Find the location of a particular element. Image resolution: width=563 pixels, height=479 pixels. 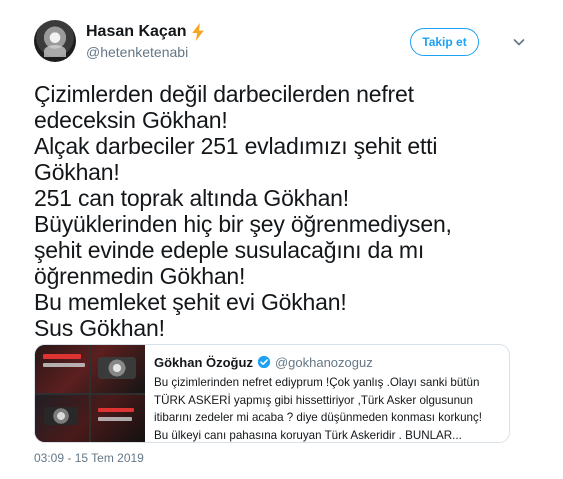

tweet-text-line: Bu memleket şehit evi Gökhan! is located at coordinates (190, 302).